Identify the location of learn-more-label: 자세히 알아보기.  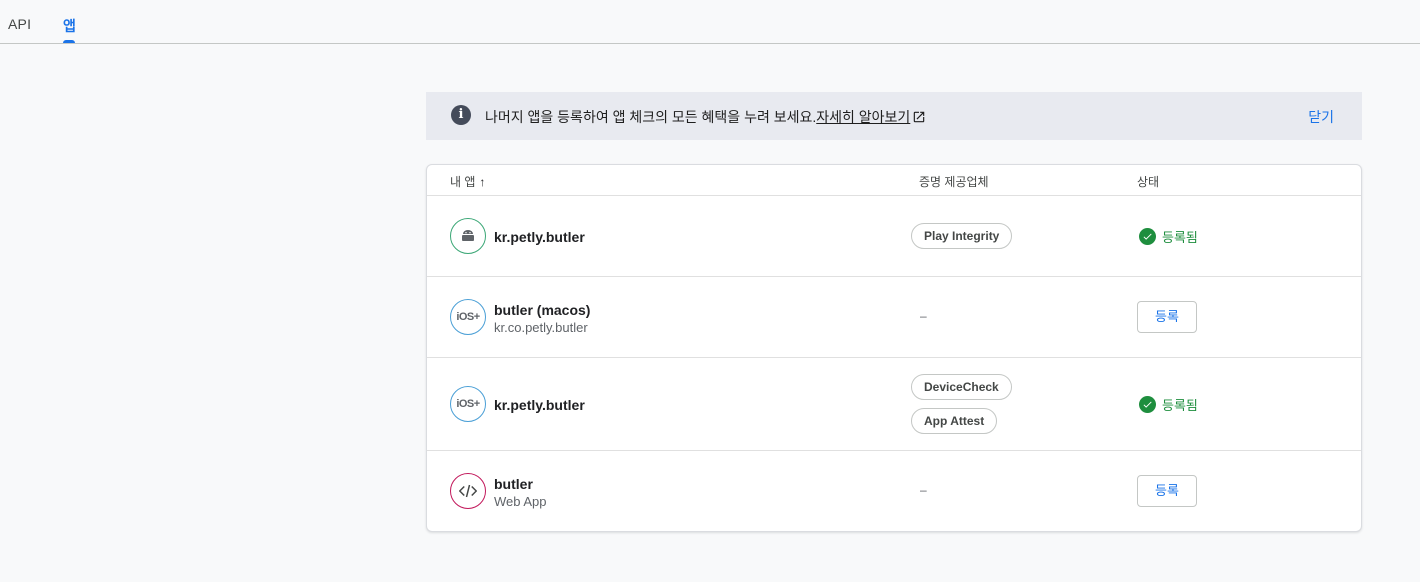
(863, 117).